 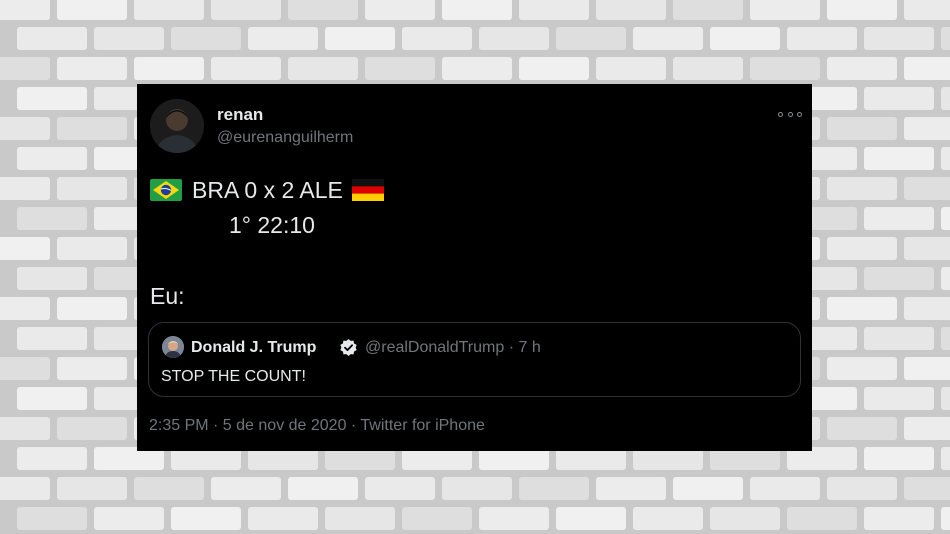 What do you see at coordinates (453, 348) in the screenshot?
I see `quoted-meta: @realDonaldTrump · 7 h` at bounding box center [453, 348].